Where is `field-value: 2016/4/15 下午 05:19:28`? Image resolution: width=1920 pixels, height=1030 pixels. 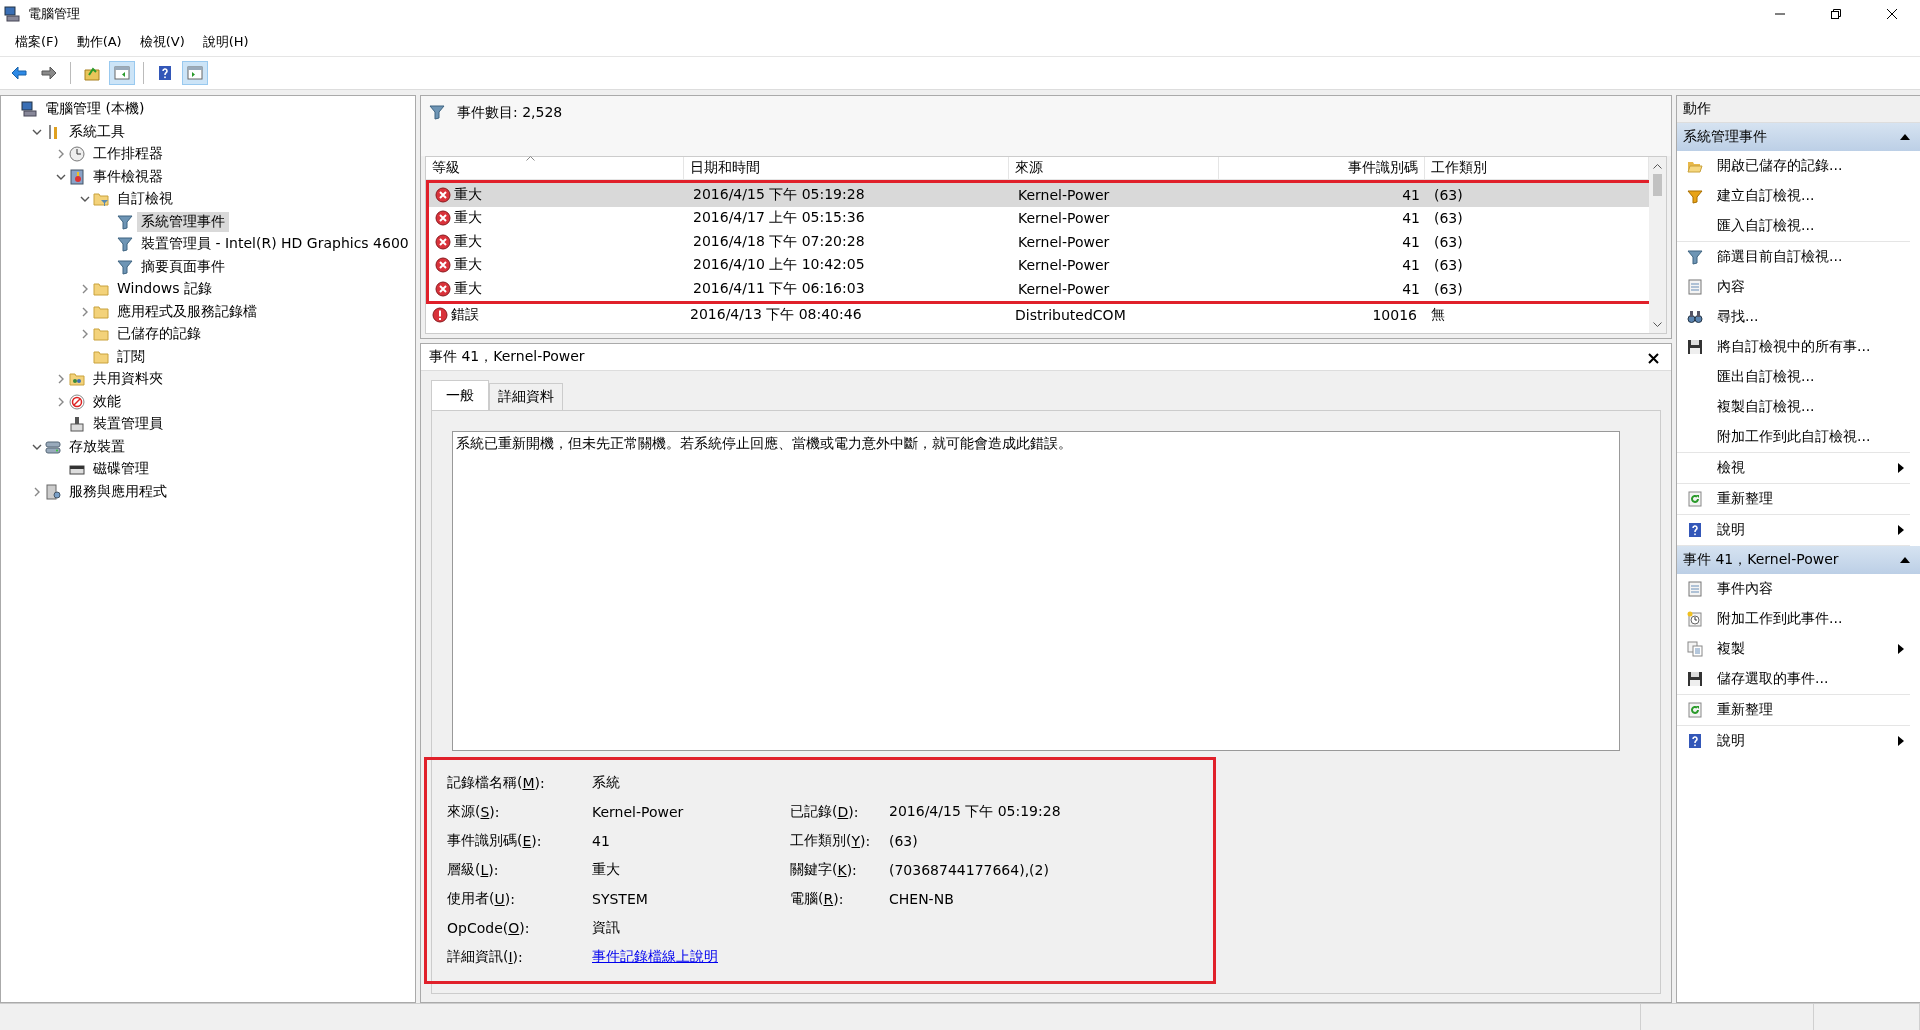 field-value: 2016/4/15 下午 05:19:28 is located at coordinates (975, 811).